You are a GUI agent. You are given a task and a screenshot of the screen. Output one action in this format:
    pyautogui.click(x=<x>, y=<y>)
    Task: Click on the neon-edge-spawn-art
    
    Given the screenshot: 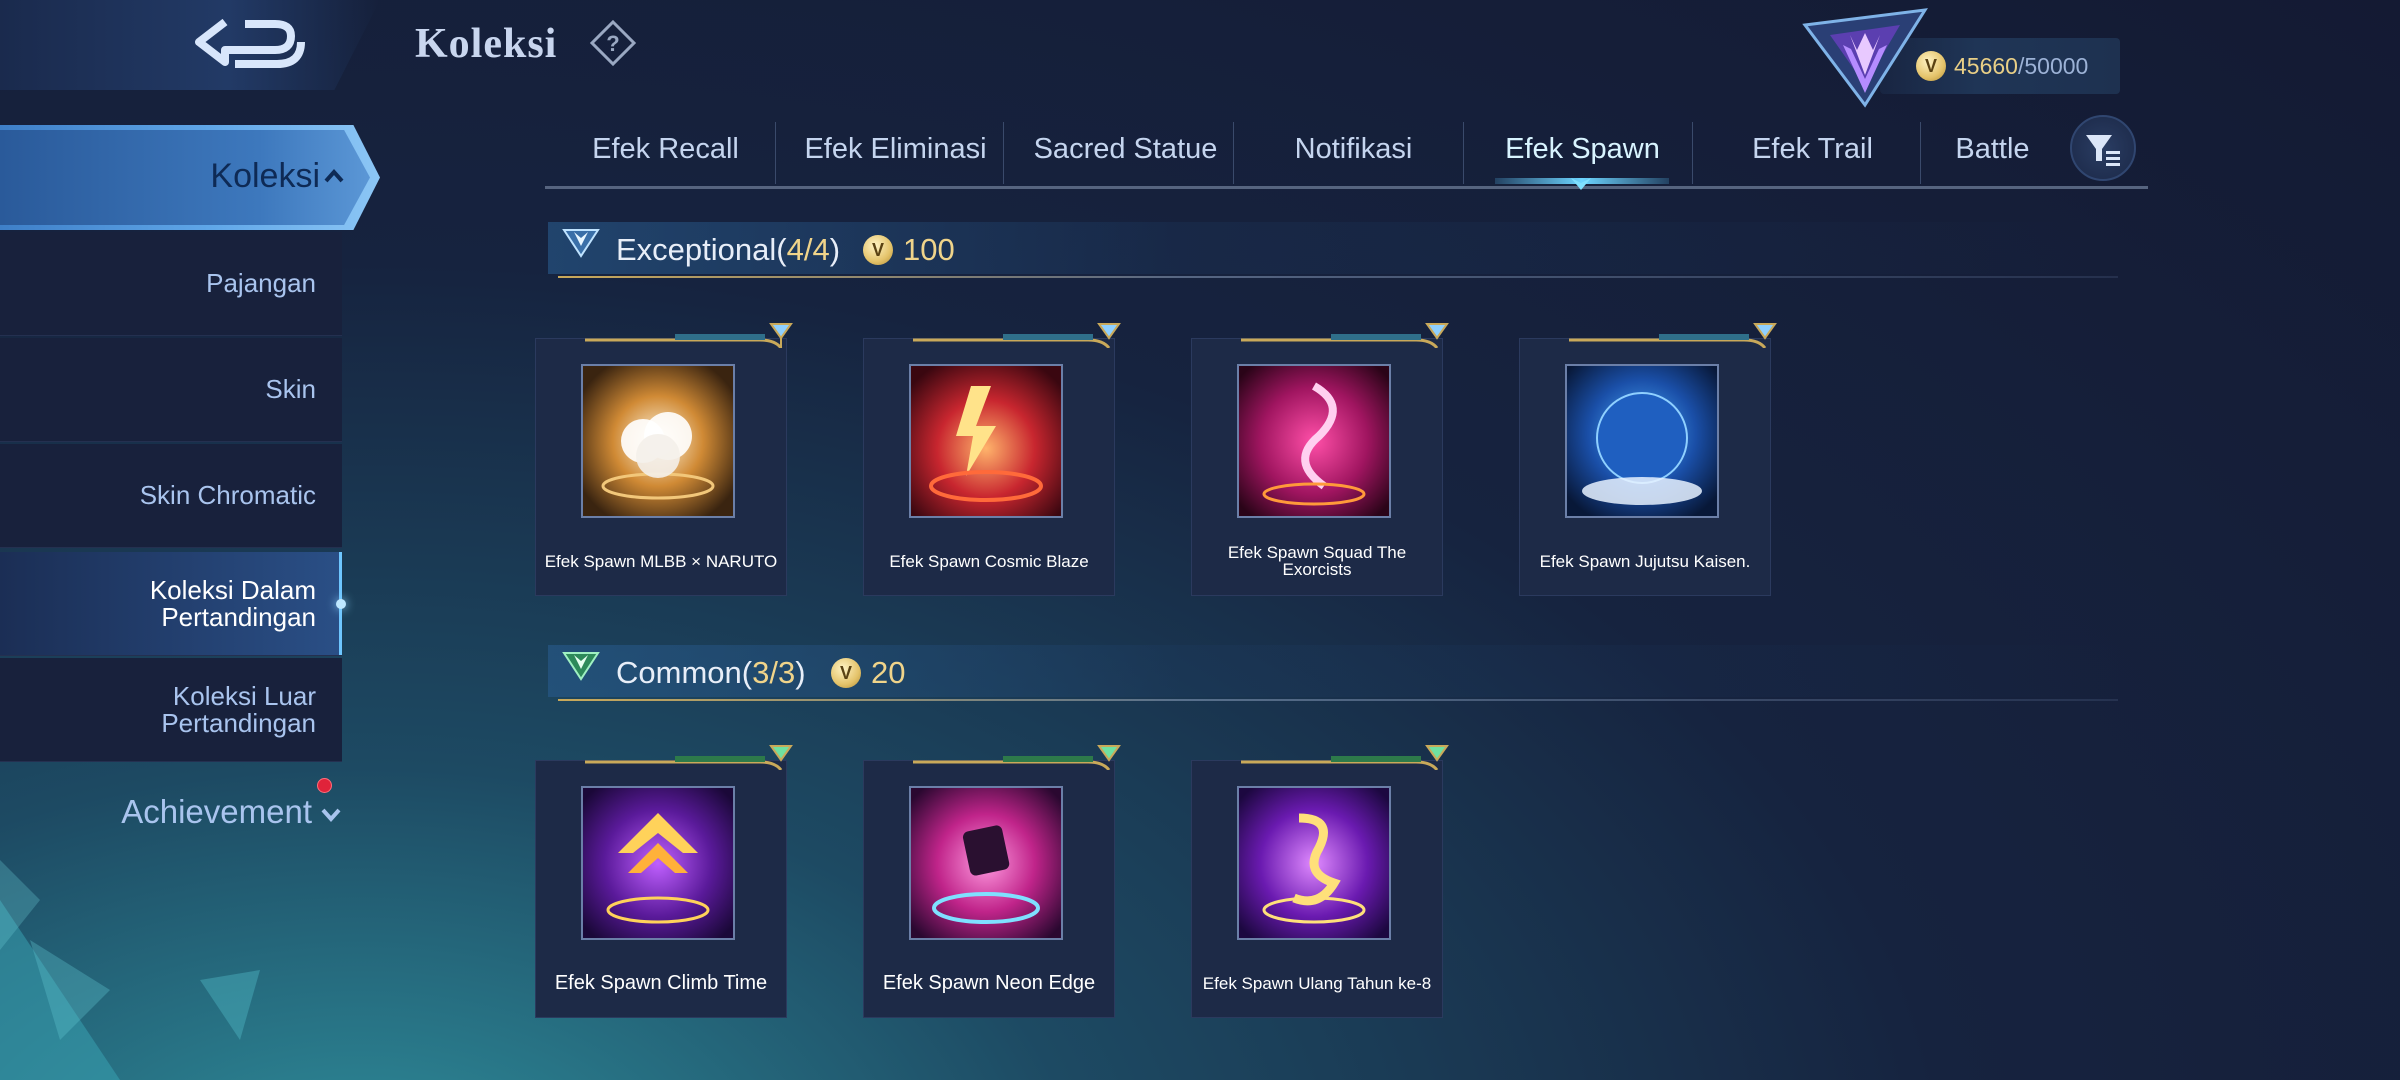 What is the action you would take?
    pyautogui.click(x=986, y=863)
    